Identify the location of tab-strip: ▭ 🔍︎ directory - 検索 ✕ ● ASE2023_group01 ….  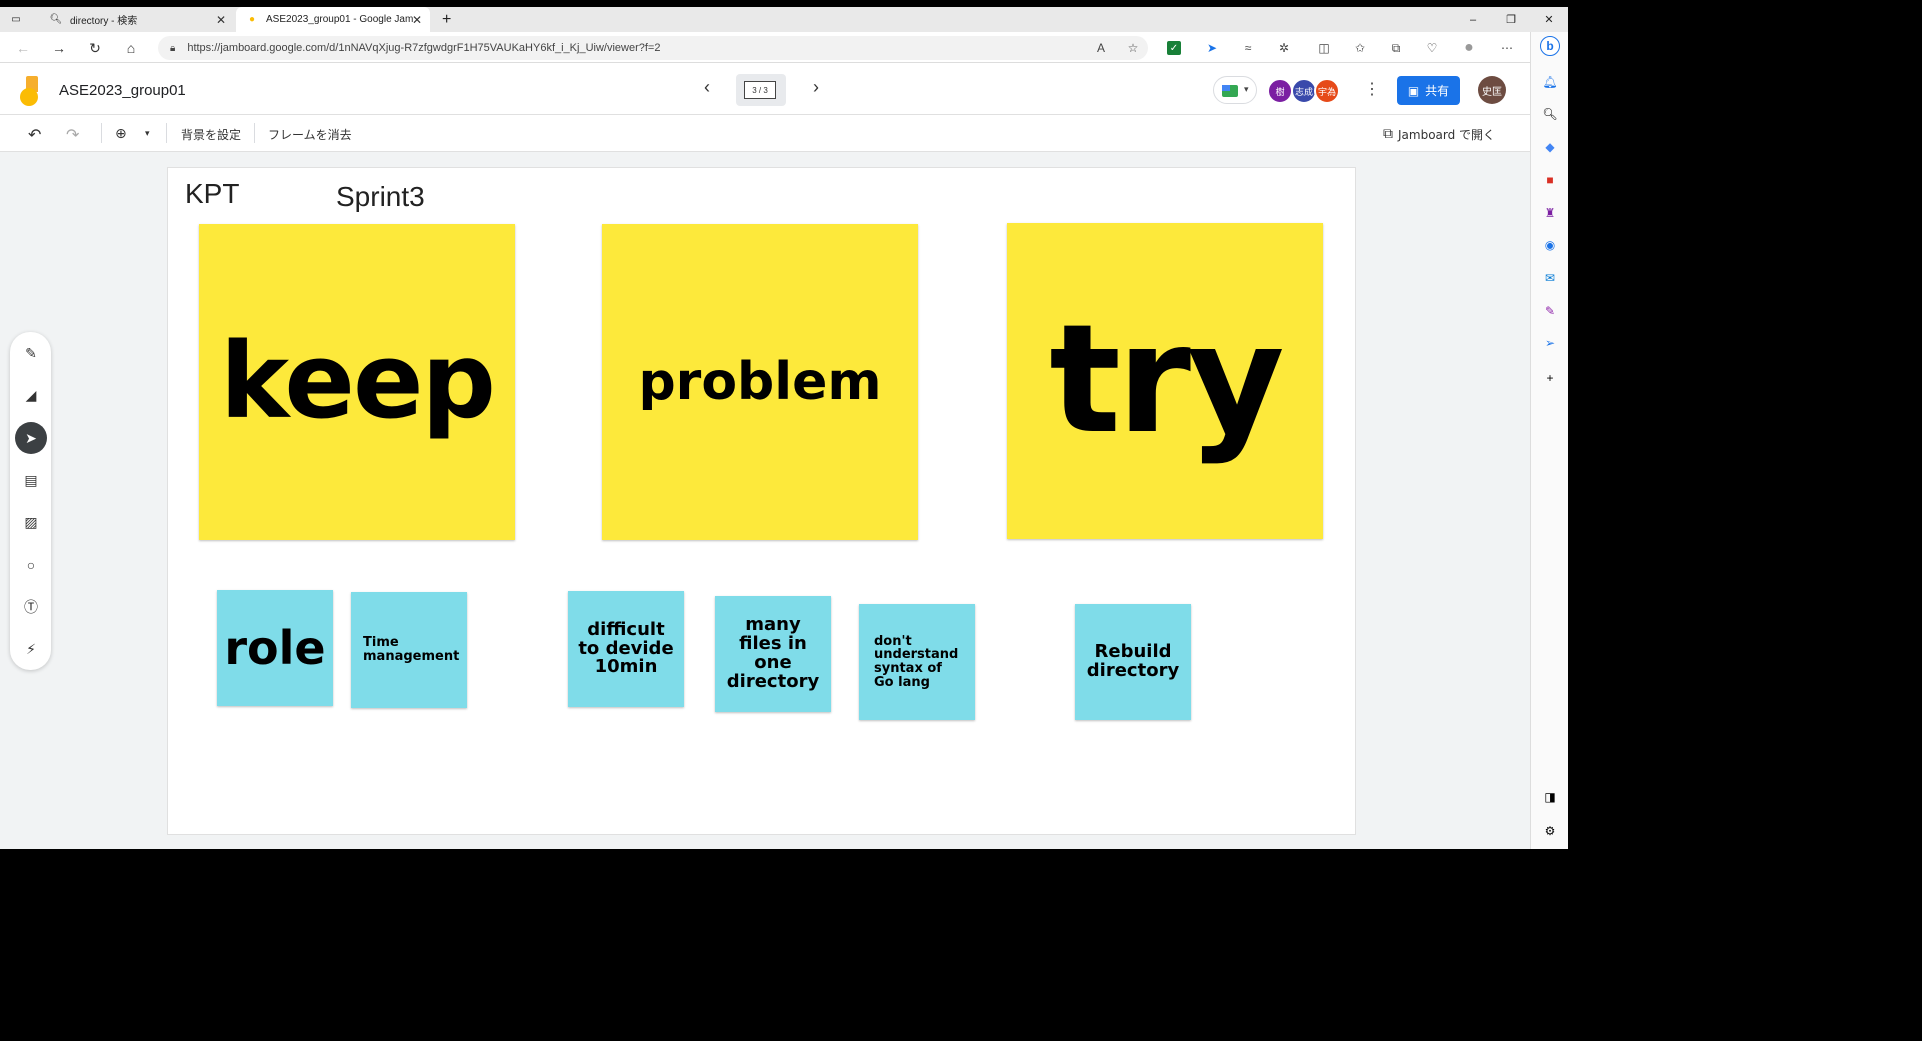
(784, 19).